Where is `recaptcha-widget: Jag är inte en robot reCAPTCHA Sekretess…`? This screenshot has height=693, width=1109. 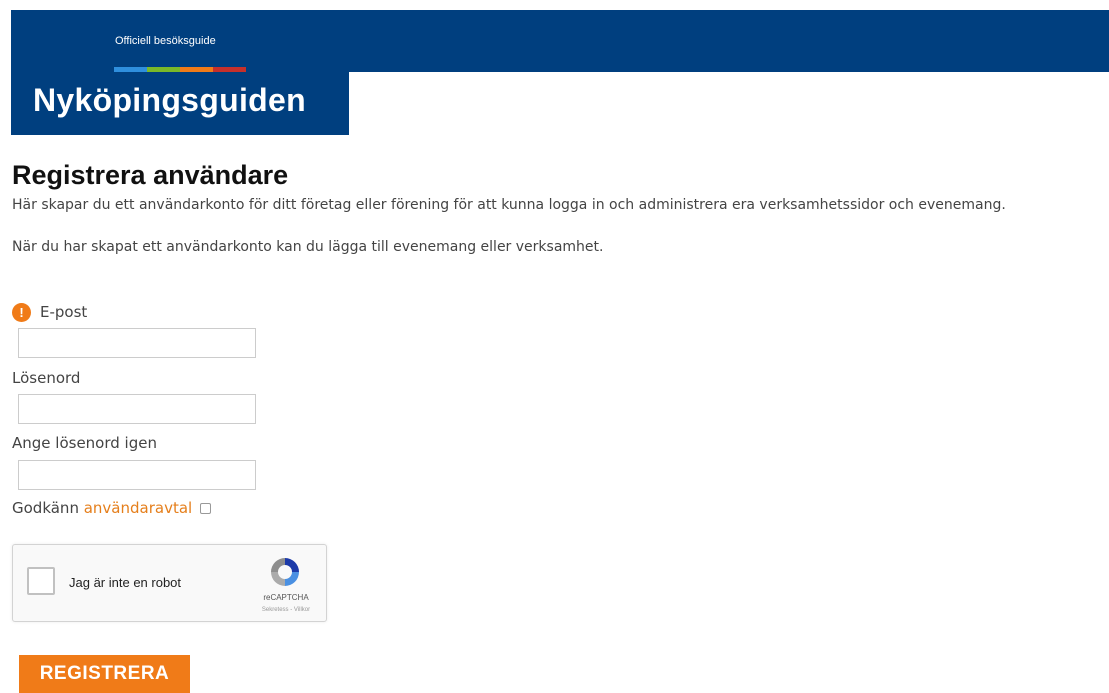
recaptcha-widget: Jag är inte en robot reCAPTCHA Sekretess… is located at coordinates (169, 583).